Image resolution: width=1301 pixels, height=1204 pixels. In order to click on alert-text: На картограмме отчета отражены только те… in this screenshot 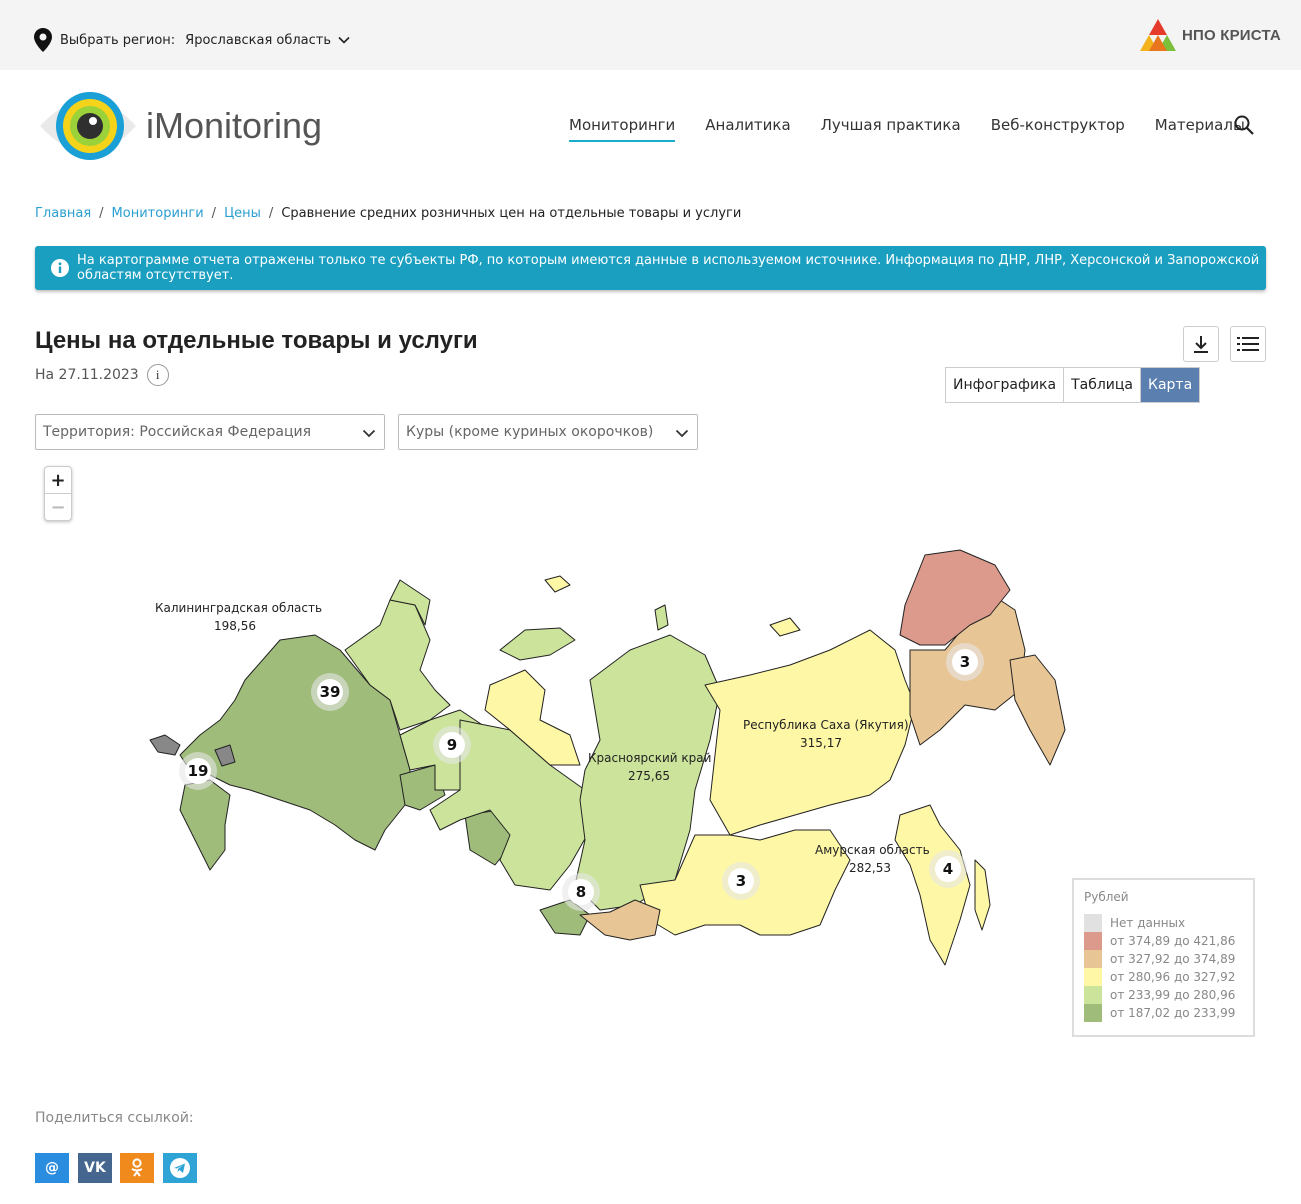, I will do `click(668, 268)`.